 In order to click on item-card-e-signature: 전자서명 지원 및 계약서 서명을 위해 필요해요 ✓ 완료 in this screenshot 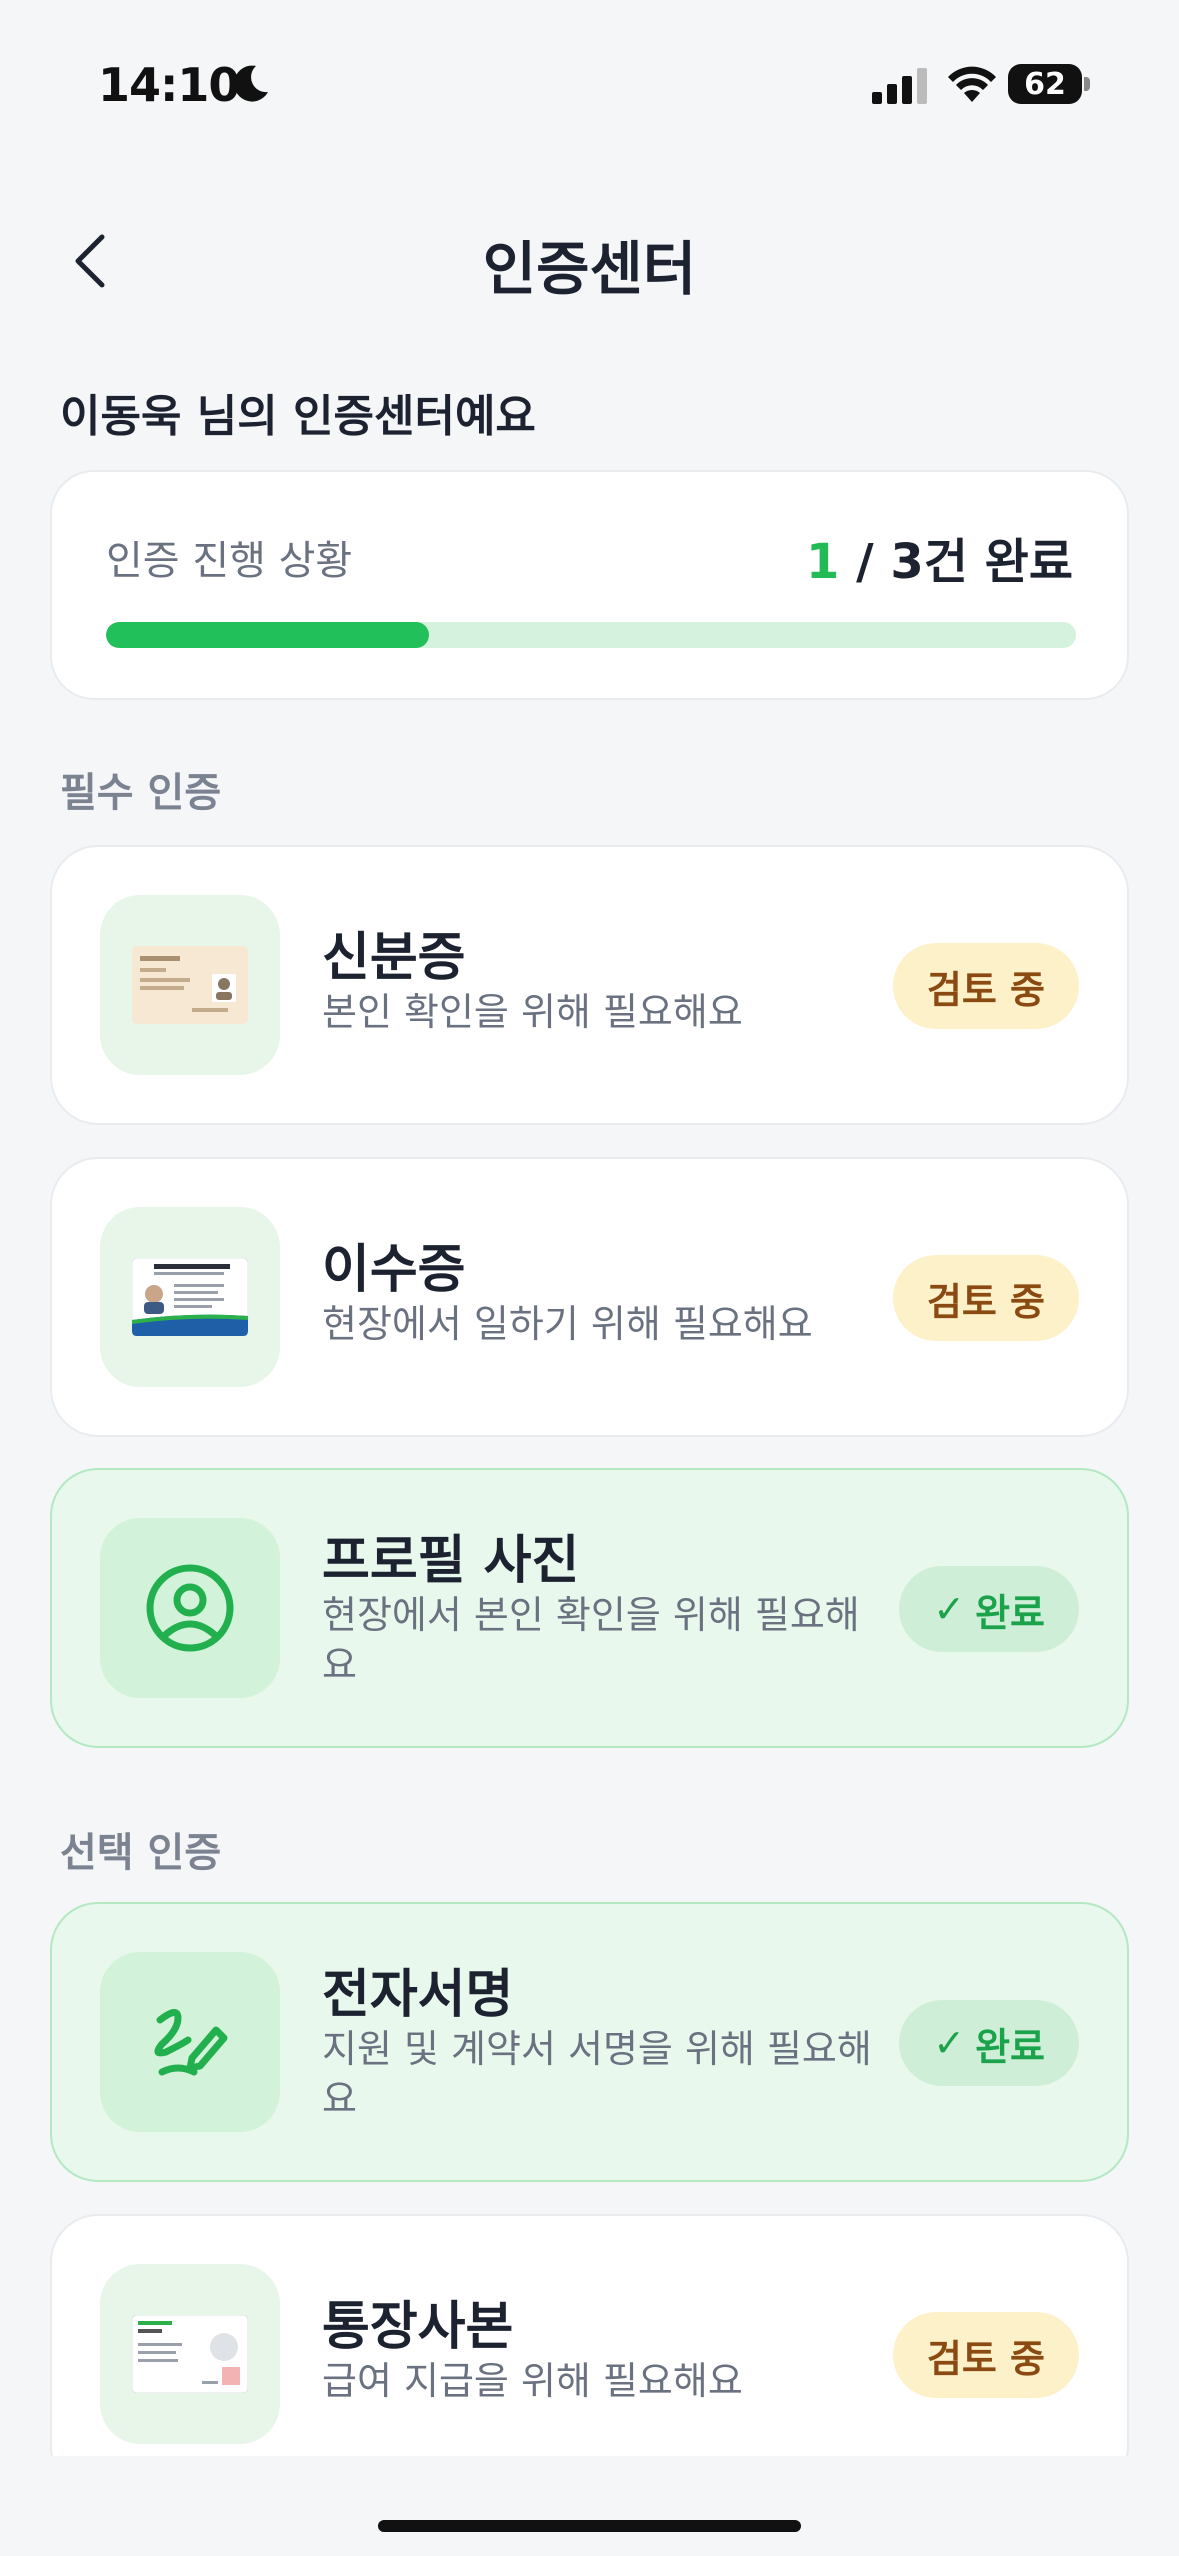, I will do `click(589, 2042)`.